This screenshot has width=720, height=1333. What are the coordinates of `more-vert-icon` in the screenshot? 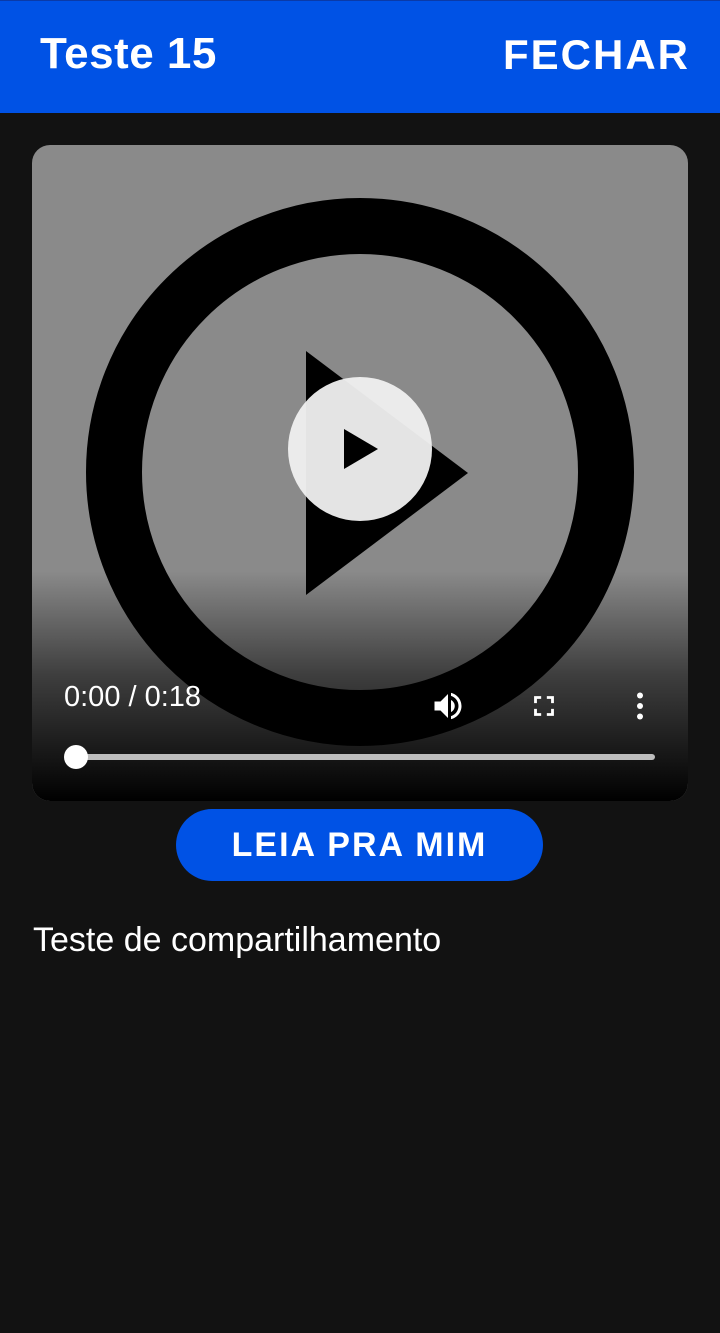 It's located at (640, 706).